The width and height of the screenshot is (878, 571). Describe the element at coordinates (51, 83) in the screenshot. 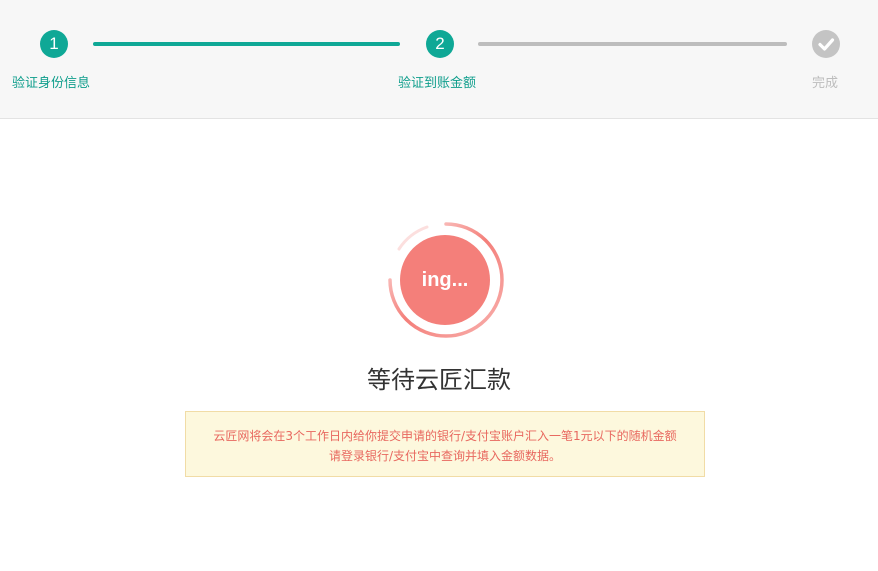

I see `step-1-label: 验证身份信息` at that location.